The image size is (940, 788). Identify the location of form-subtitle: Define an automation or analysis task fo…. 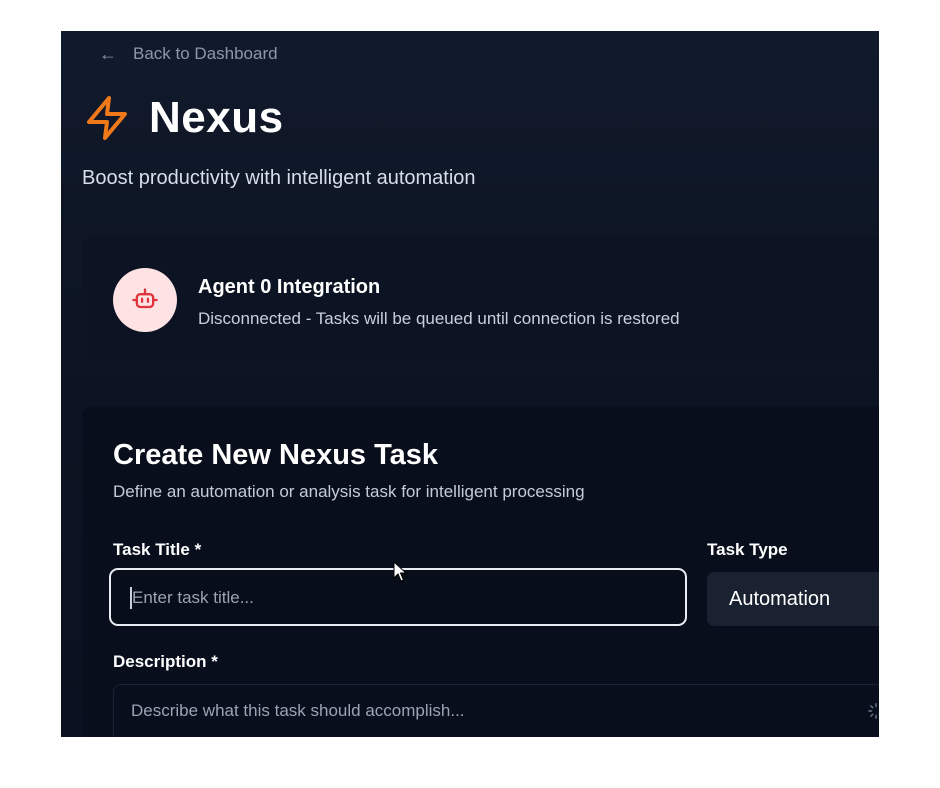
(349, 491).